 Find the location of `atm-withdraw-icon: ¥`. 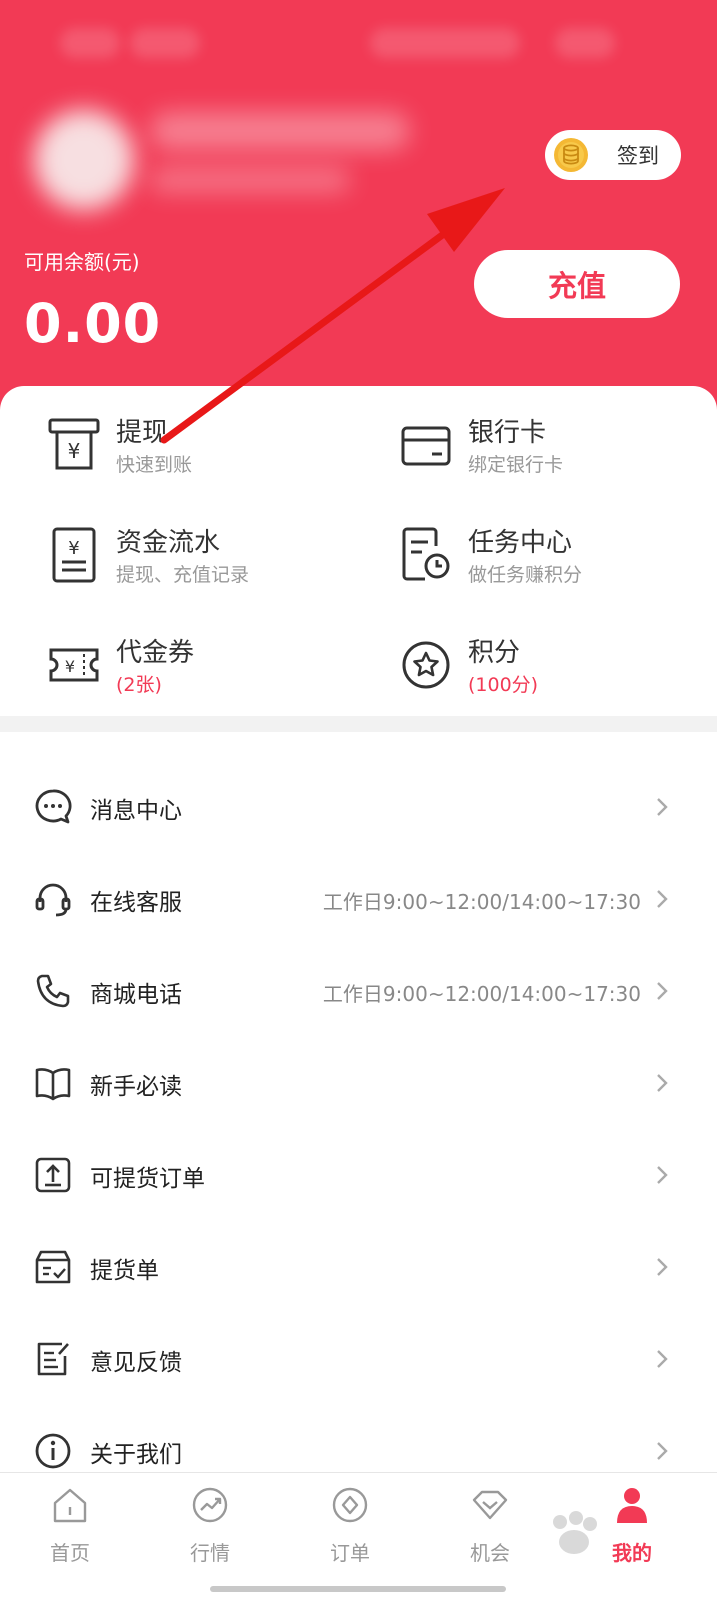

atm-withdraw-icon: ¥ is located at coordinates (74, 444).